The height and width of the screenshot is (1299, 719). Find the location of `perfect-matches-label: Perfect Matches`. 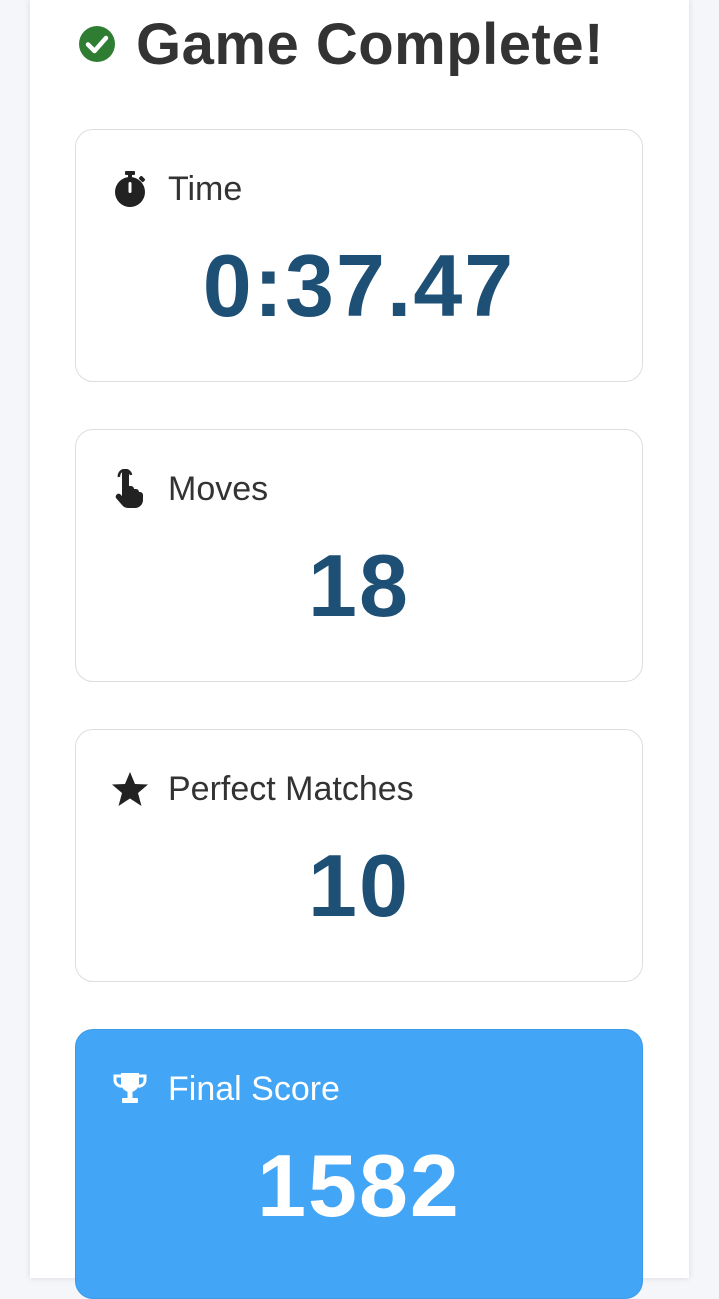

perfect-matches-label: Perfect Matches is located at coordinates (291, 788).